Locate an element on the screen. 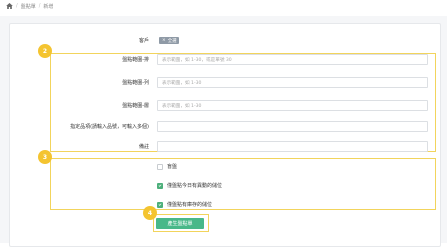  customer-chip-label: 全選 is located at coordinates (172, 41).